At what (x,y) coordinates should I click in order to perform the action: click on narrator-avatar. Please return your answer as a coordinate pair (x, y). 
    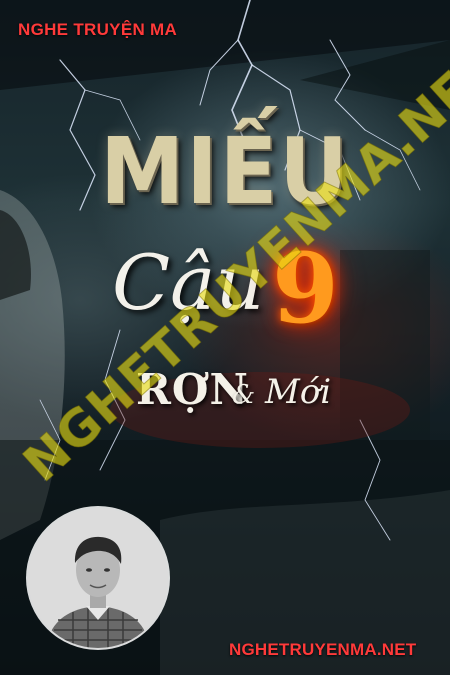
    Looking at the image, I should click on (98, 578).